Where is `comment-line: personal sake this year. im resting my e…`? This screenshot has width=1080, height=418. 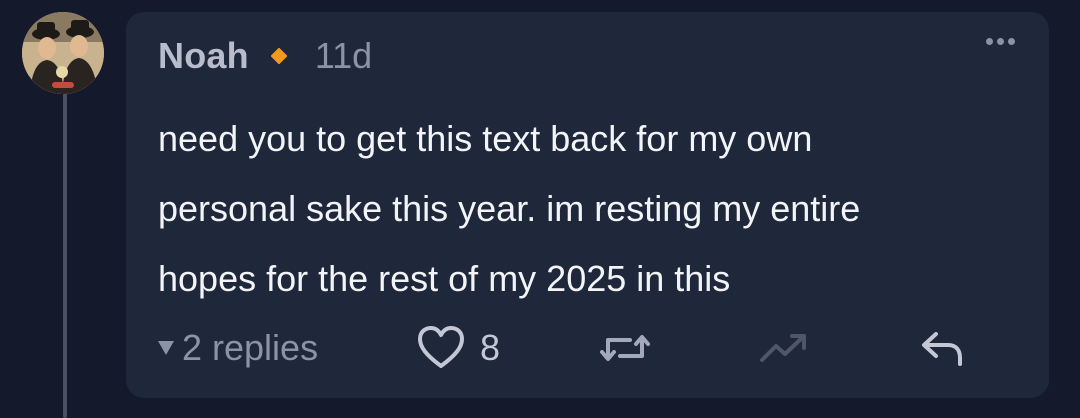
comment-line: personal sake this year. im resting my e… is located at coordinates (509, 208).